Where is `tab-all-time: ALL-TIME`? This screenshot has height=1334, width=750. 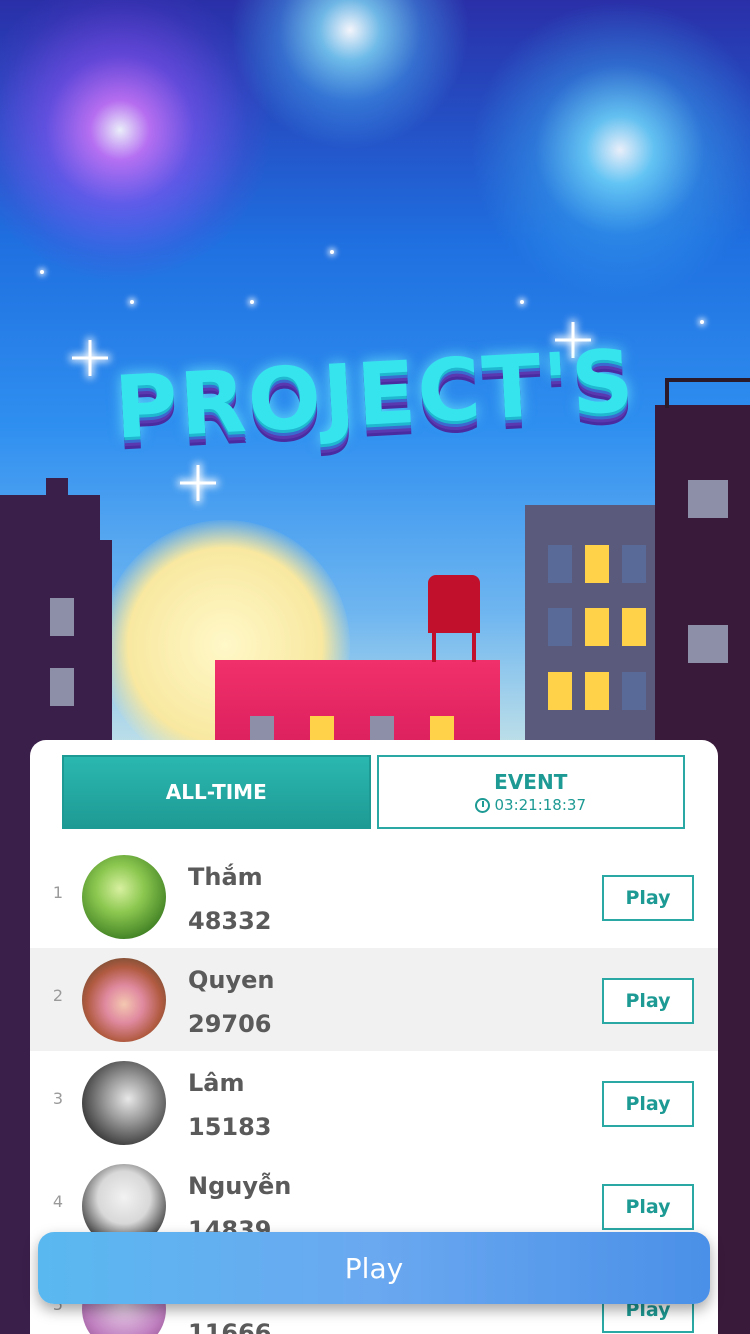
tab-all-time: ALL-TIME is located at coordinates (216, 792).